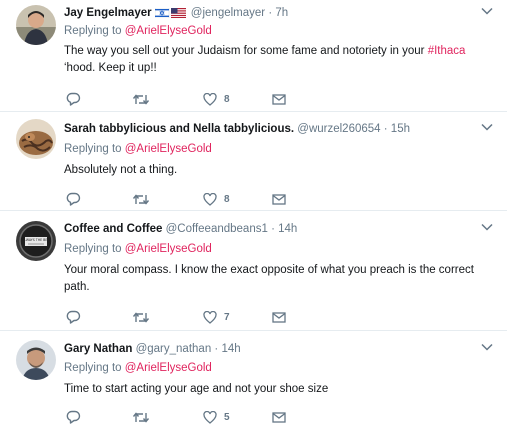 This screenshot has height=427, width=507. Describe the element at coordinates (98, 349) in the screenshot. I see `display-name: Gary Nathan` at that location.